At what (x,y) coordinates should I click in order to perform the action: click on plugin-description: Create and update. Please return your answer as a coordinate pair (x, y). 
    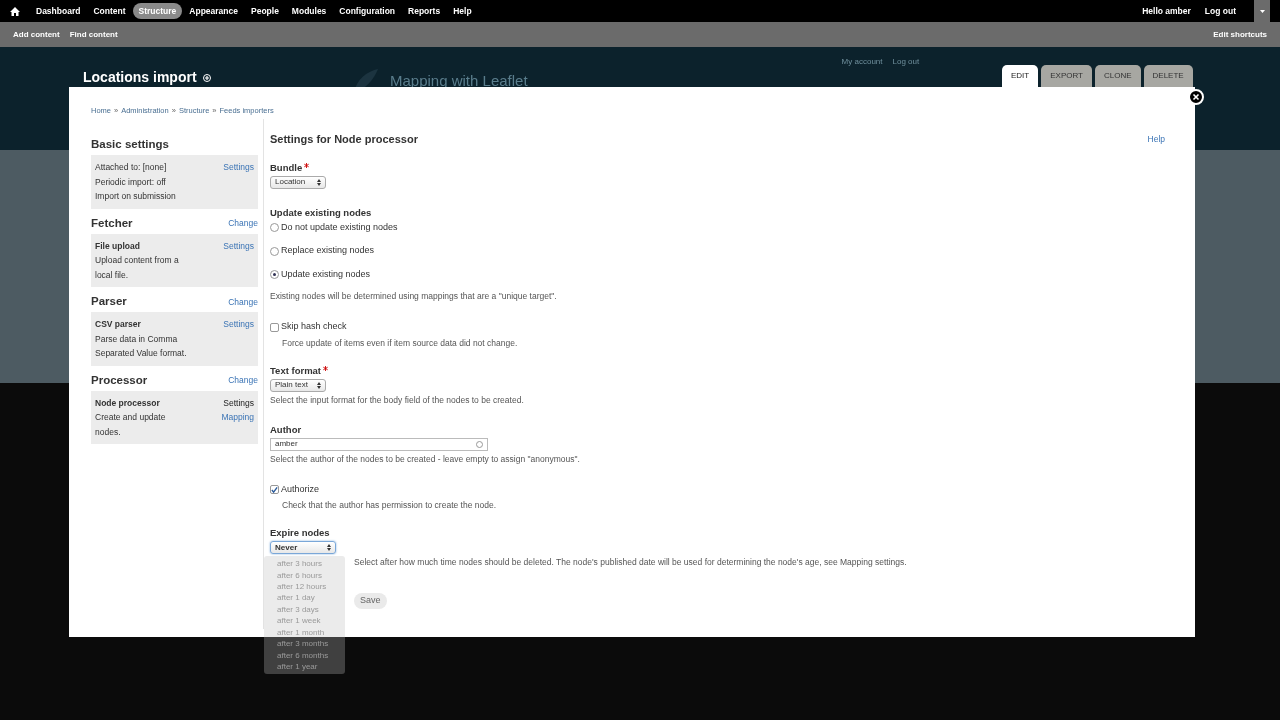
    Looking at the image, I should click on (130, 418).